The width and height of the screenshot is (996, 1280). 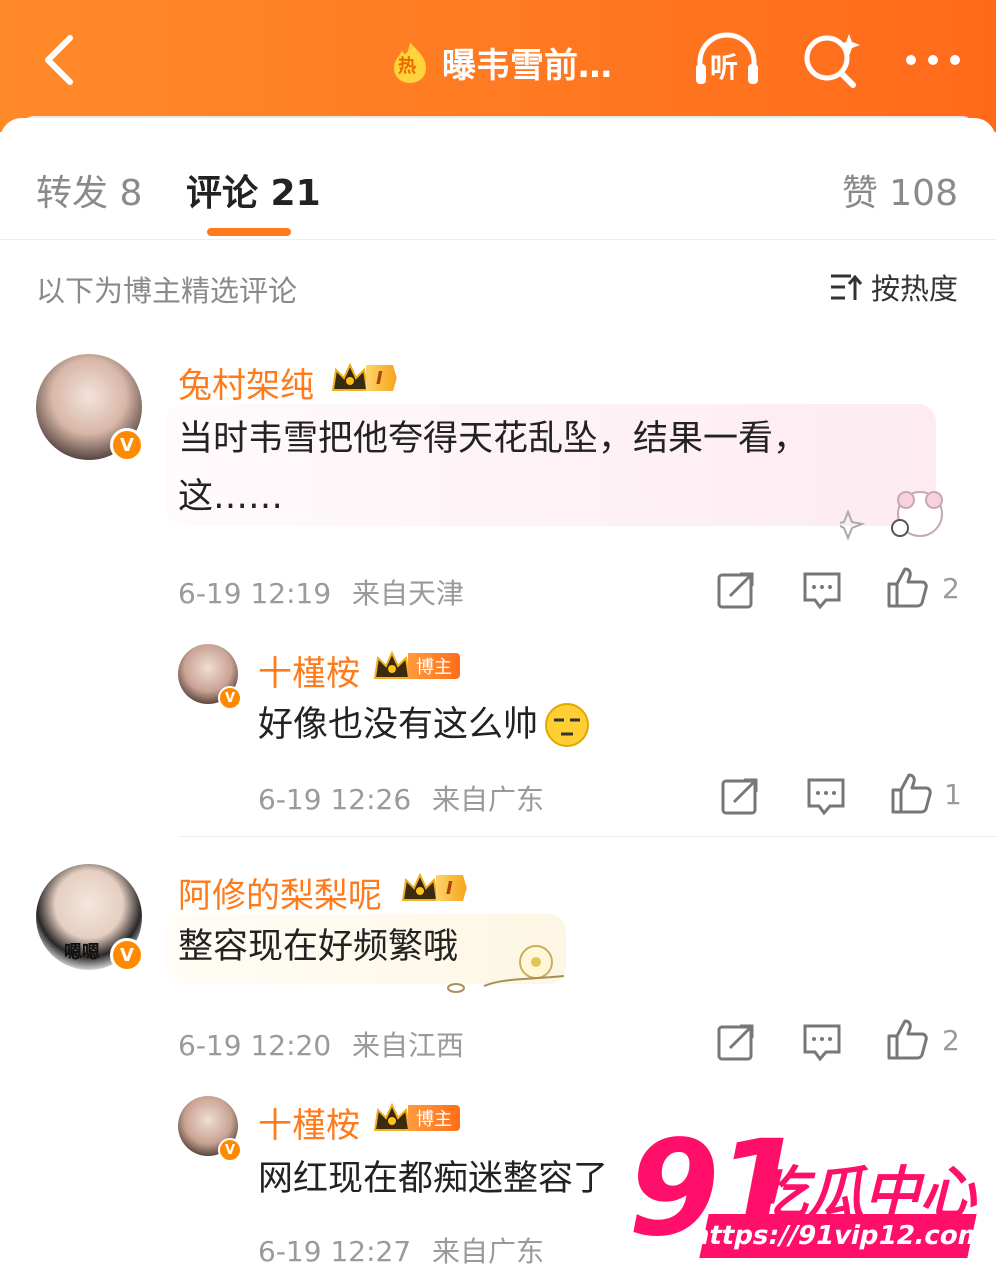 What do you see at coordinates (846, 287) in the screenshot?
I see `sort-icon` at bounding box center [846, 287].